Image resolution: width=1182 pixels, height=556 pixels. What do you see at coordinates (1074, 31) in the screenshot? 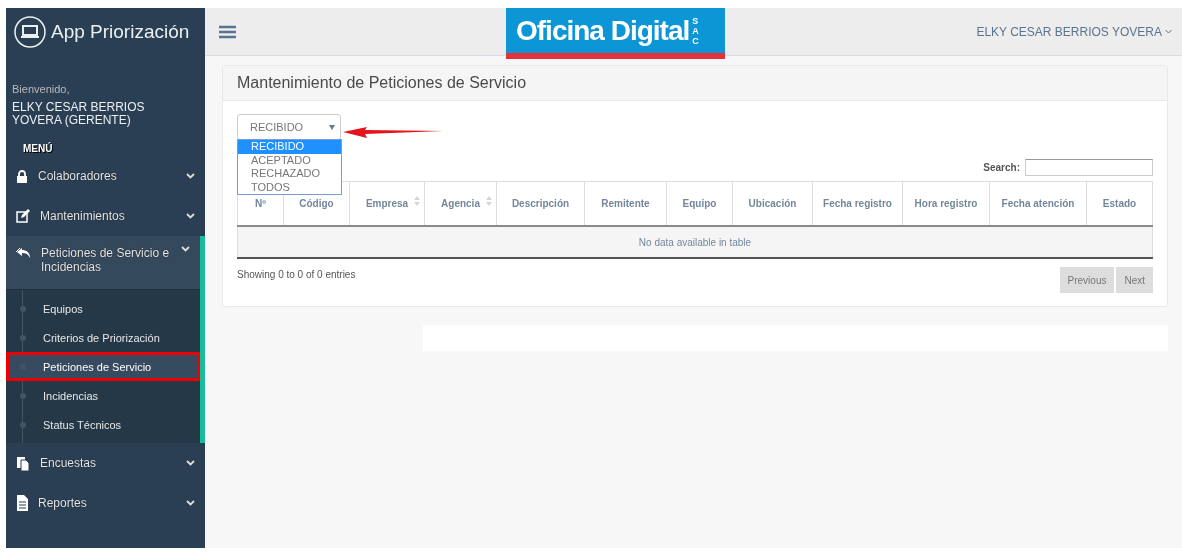
I see `user-menu: ELKY CESAR BERRIOS YOVERA` at bounding box center [1074, 31].